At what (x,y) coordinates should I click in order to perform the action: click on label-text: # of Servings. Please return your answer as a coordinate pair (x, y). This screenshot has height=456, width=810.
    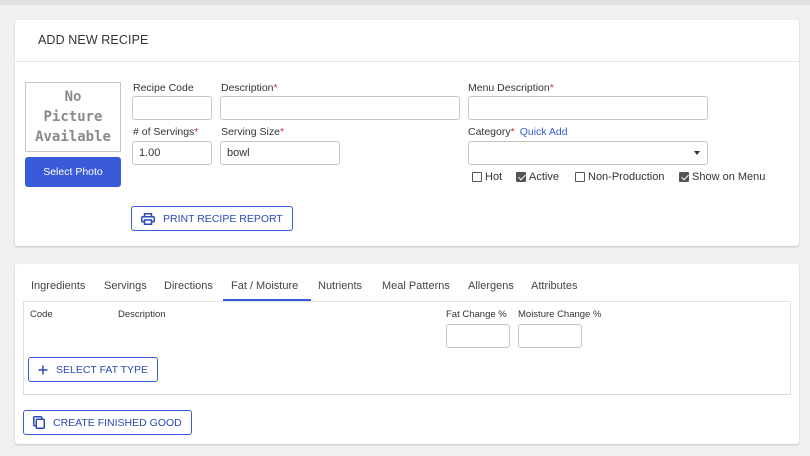
    Looking at the image, I should click on (164, 132).